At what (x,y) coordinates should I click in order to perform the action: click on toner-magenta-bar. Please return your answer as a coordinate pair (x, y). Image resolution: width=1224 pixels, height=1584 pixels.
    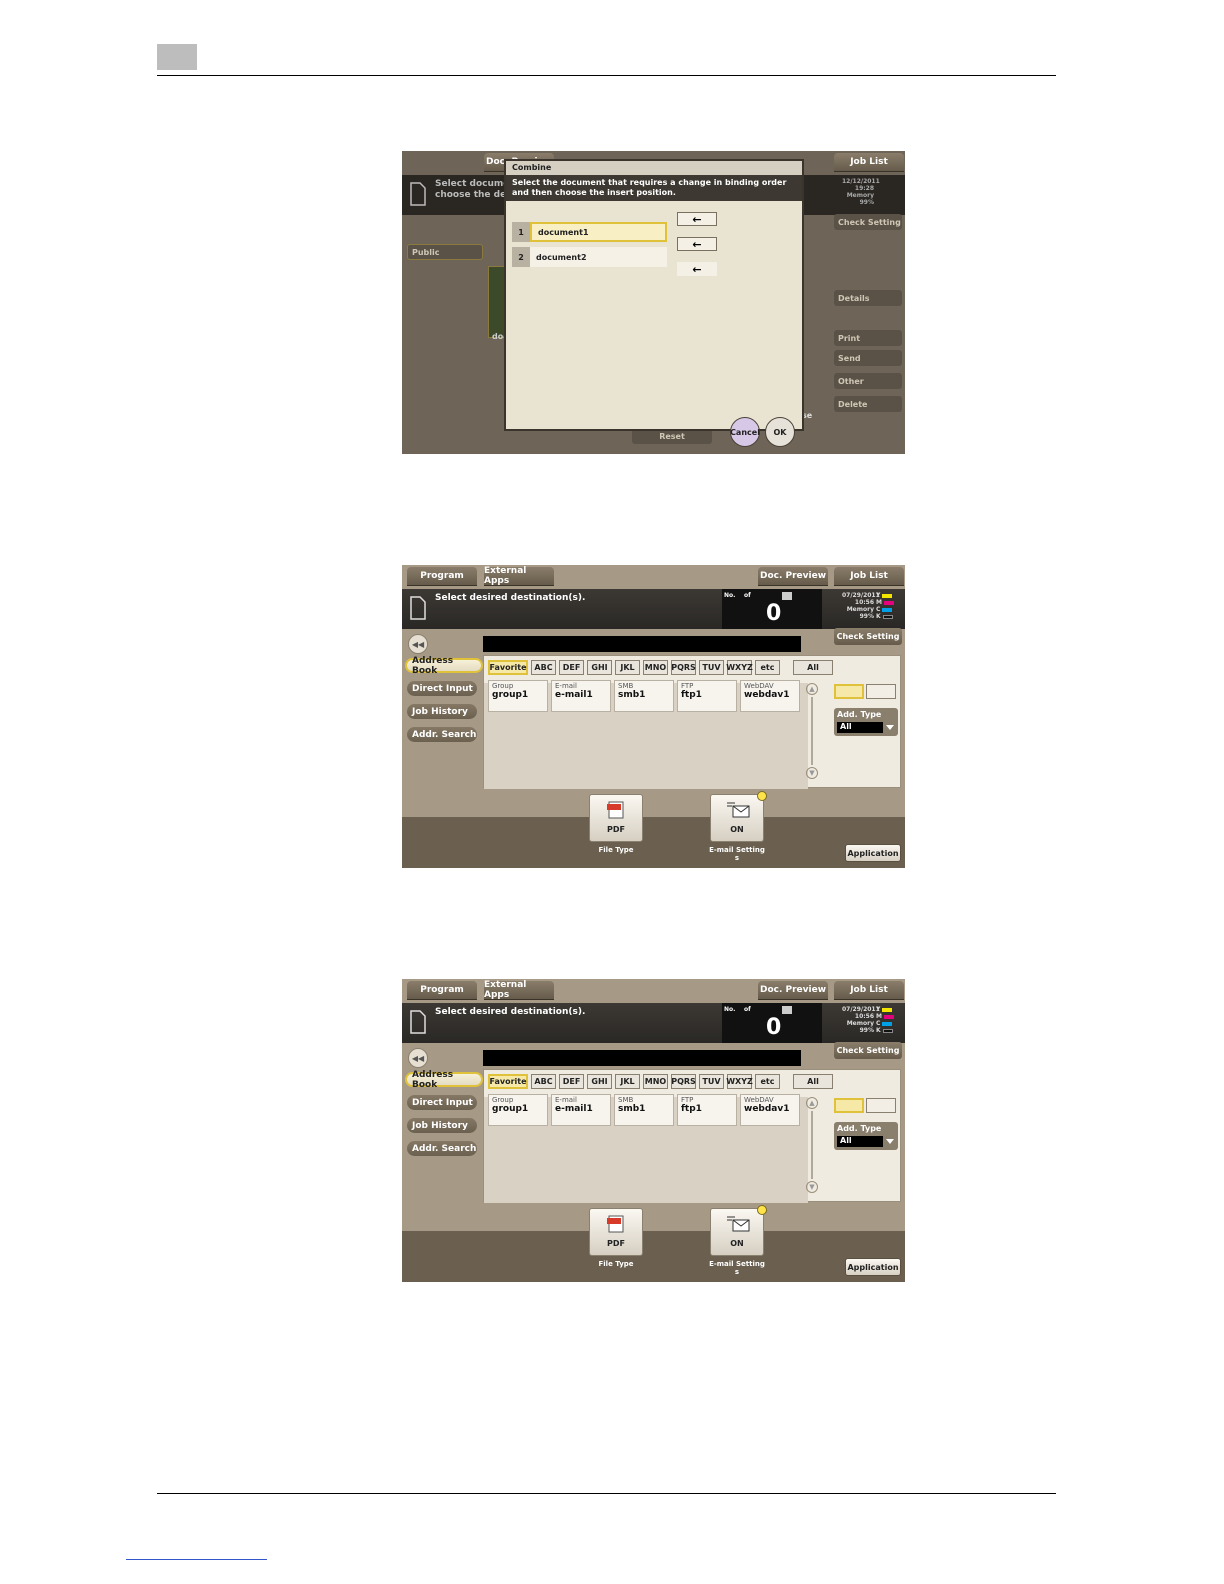
    Looking at the image, I should click on (888, 602).